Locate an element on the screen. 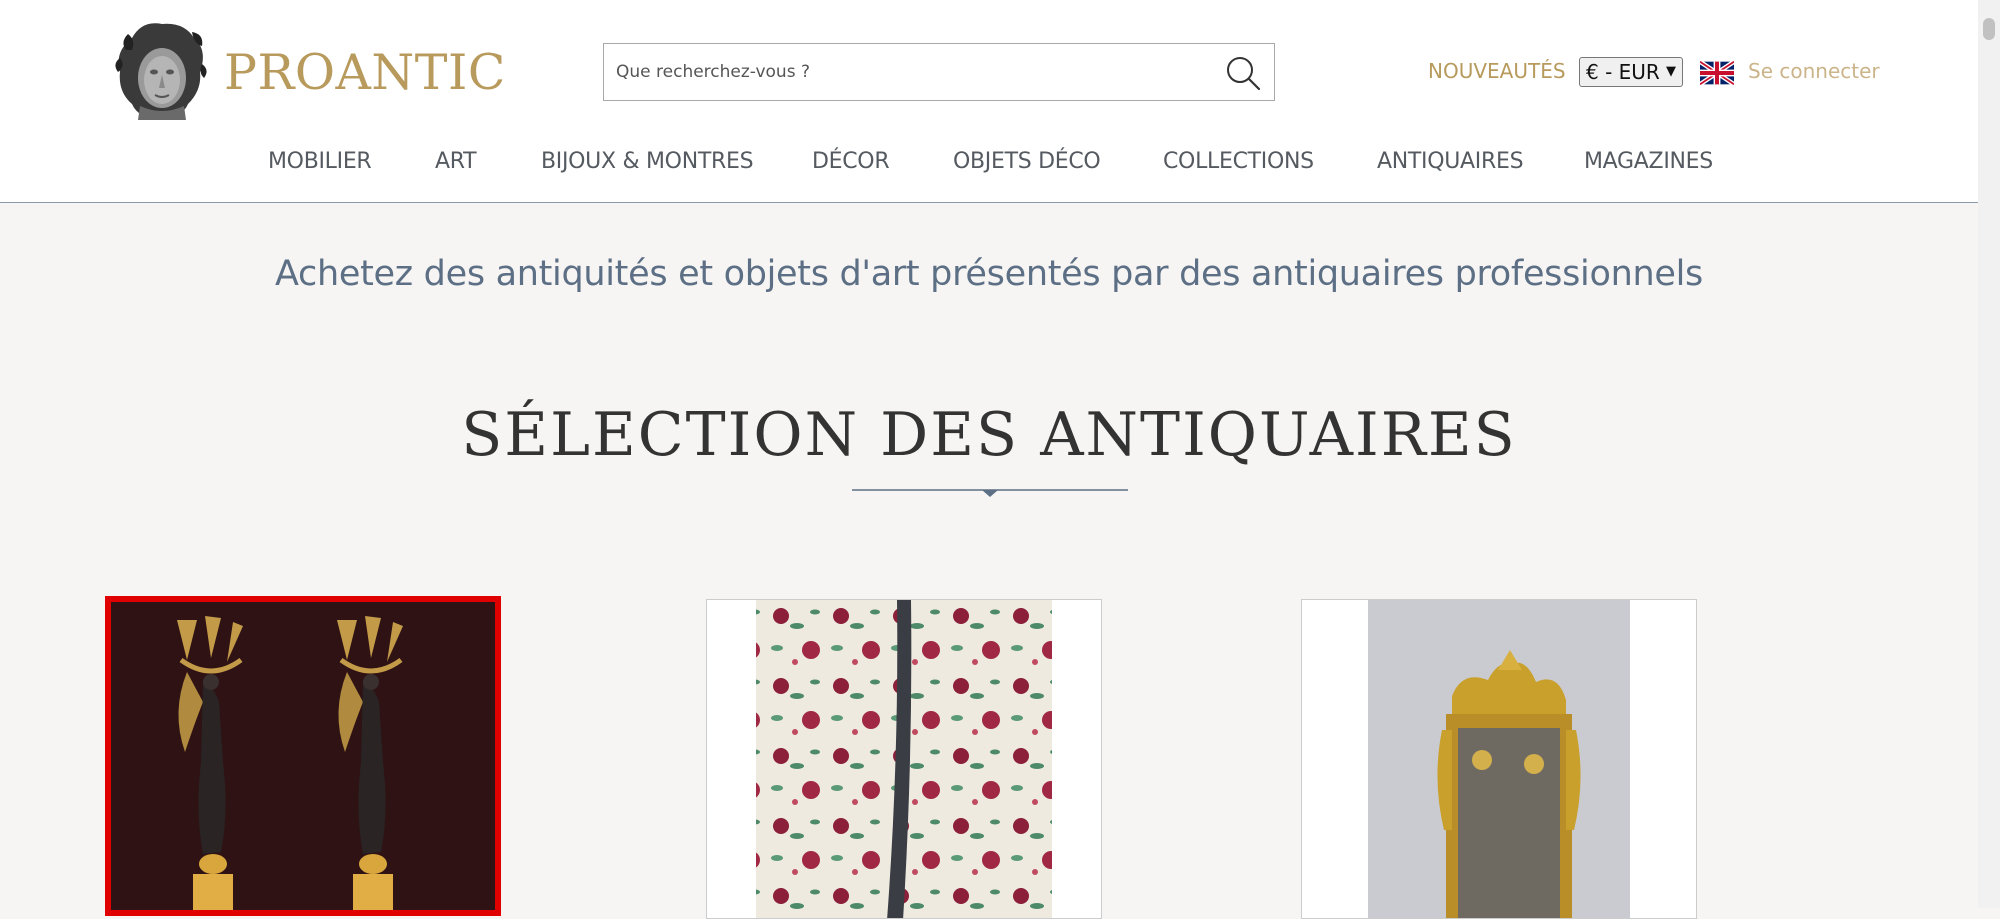 The image size is (2000, 919). nav-item-objets-deco: OBJETS DÉCO is located at coordinates (1027, 161).